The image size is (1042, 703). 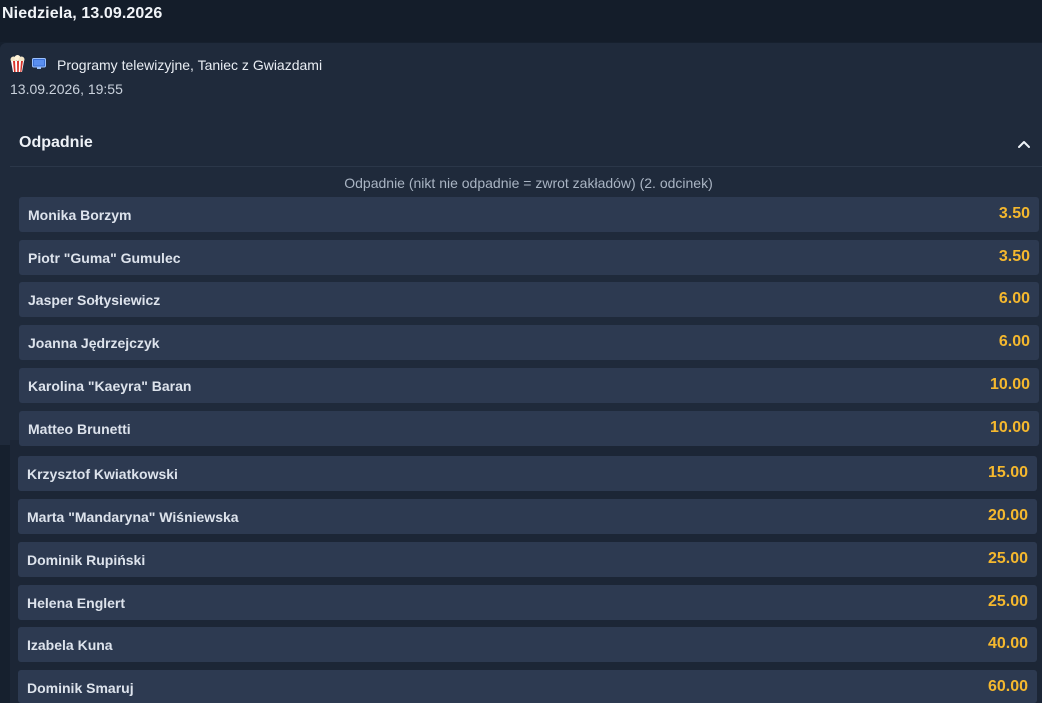 I want to click on market-header: Odpadnie, so click(x=526, y=144).